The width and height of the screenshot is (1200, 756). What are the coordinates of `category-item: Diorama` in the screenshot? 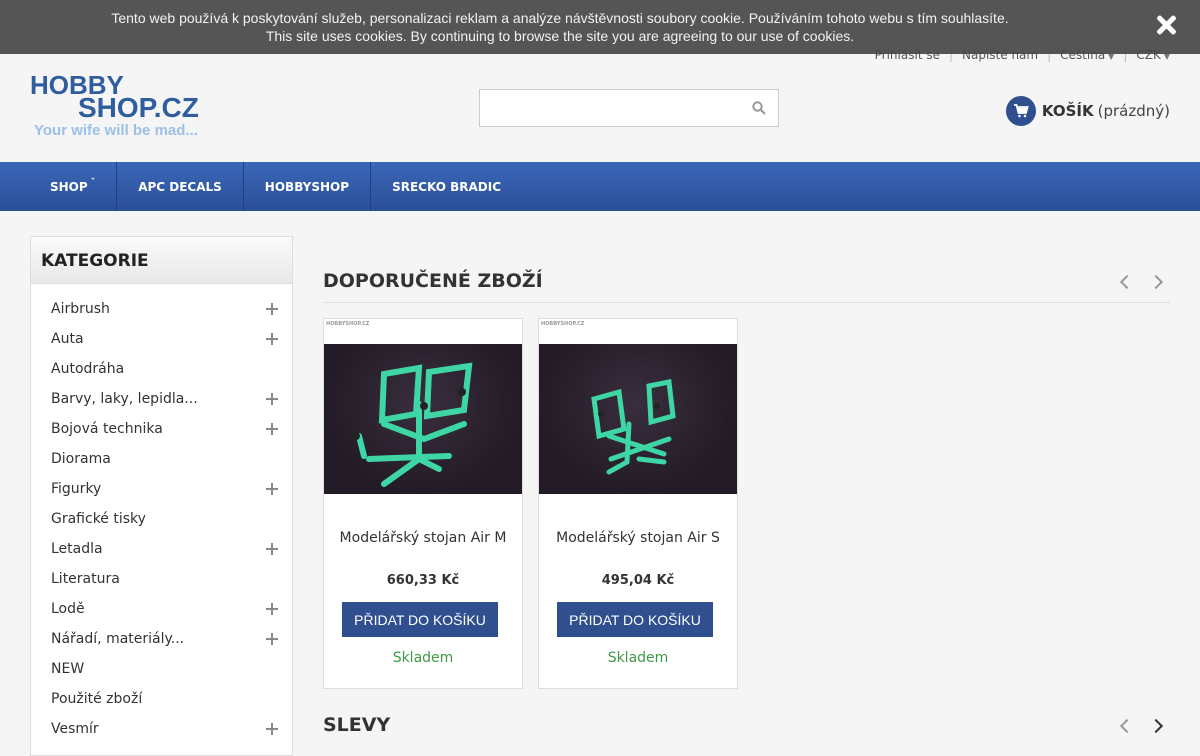 It's located at (161, 459).